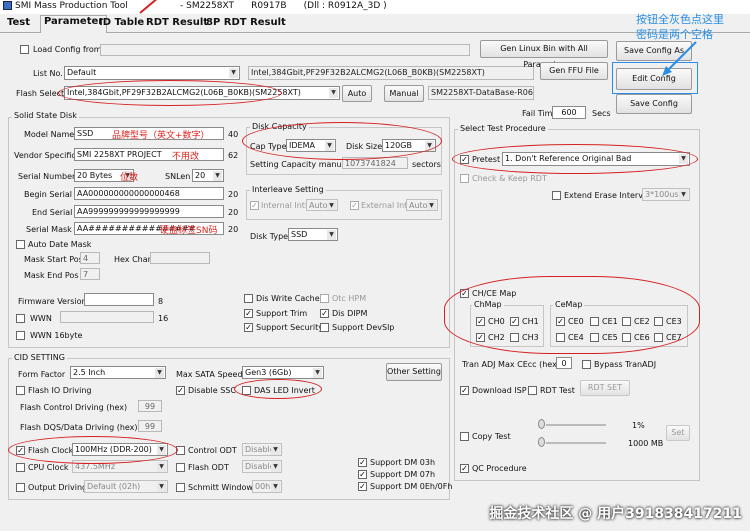  I want to click on ce7-checkbox, so click(658, 337).